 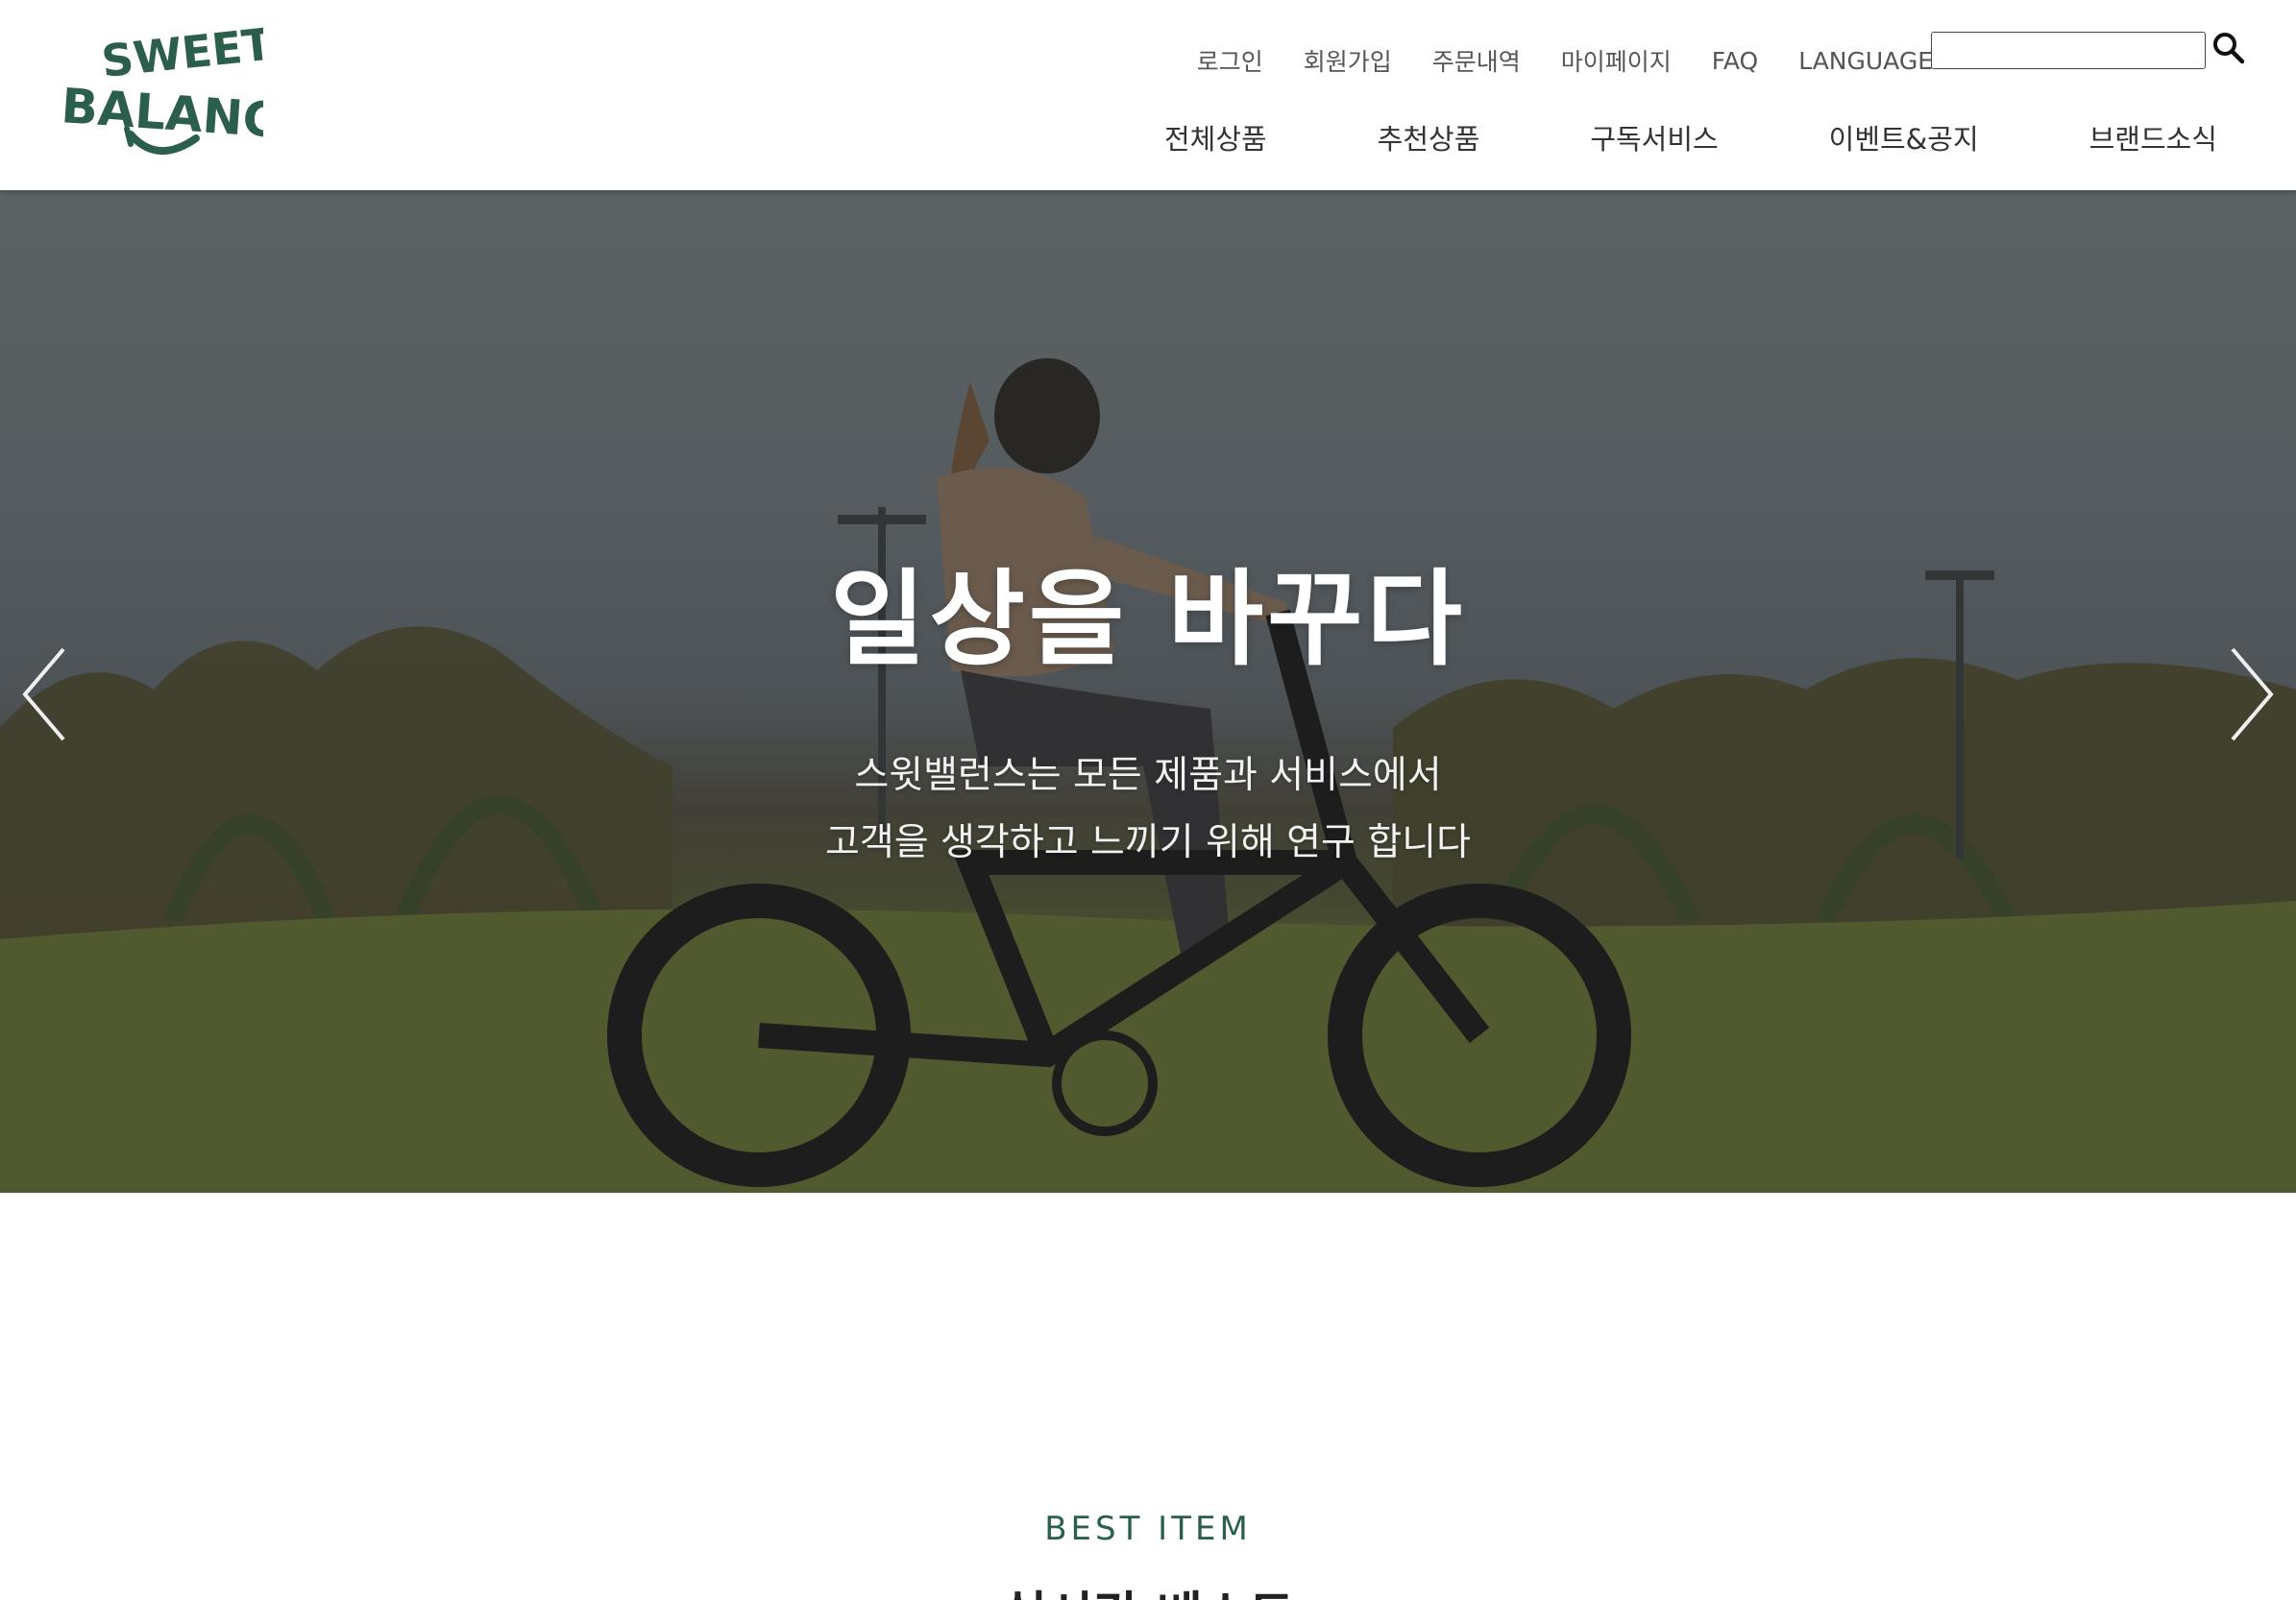 I want to click on carousel-prev-button, so click(x=46, y=694).